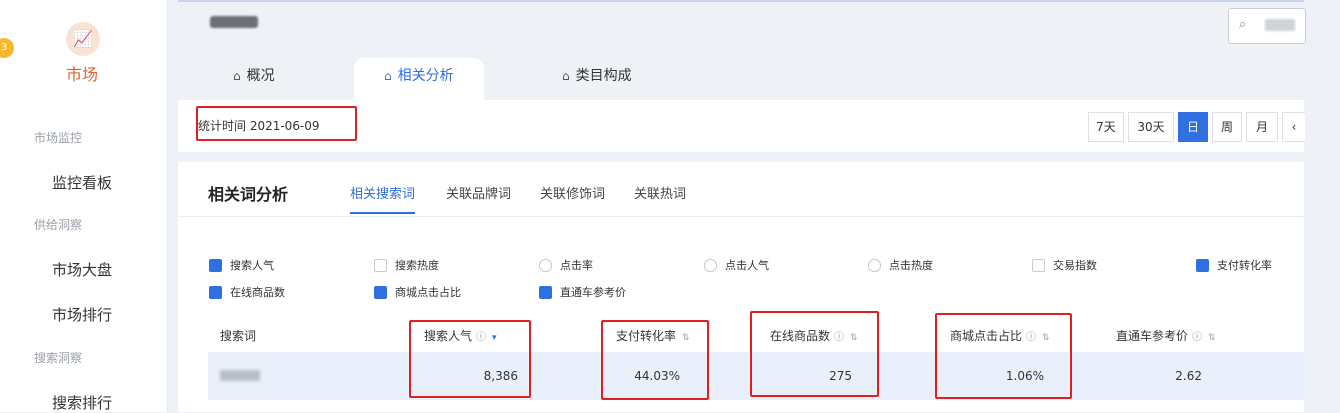  Describe the element at coordinates (1262, 127) in the screenshot. I see `range-month-button: 月` at that location.